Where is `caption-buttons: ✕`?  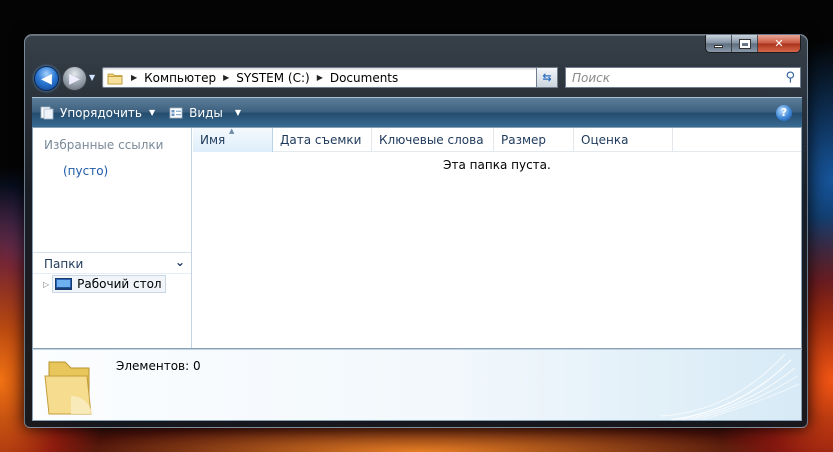 caption-buttons: ✕ is located at coordinates (753, 44).